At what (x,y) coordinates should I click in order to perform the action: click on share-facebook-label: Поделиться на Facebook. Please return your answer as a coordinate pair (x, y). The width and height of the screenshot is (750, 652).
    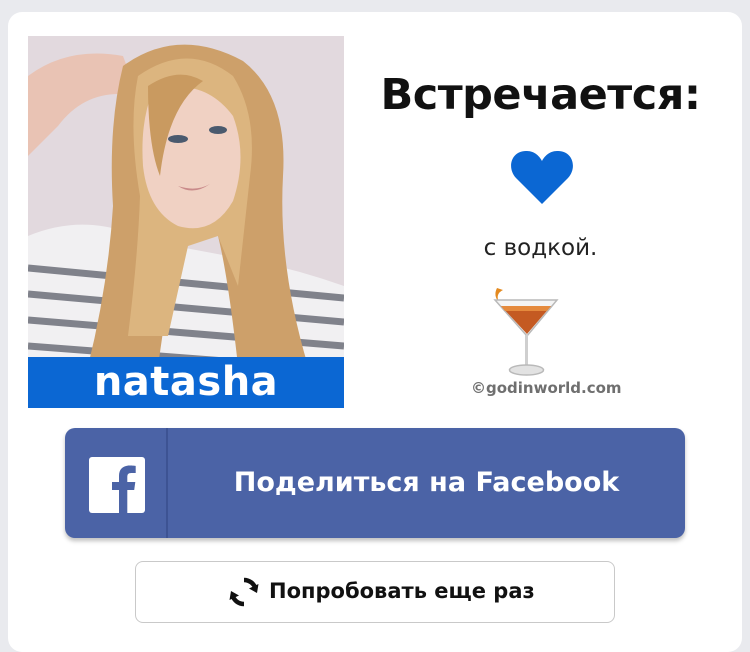
    Looking at the image, I should click on (426, 482).